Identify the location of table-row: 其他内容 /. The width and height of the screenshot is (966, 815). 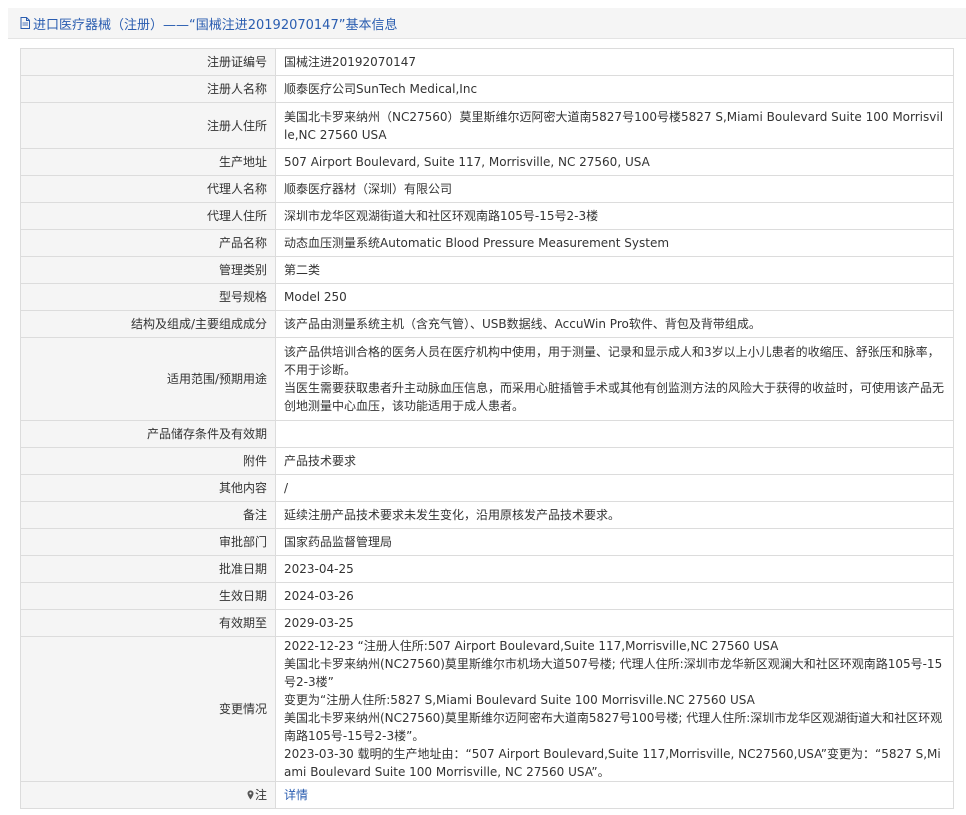
(487, 488).